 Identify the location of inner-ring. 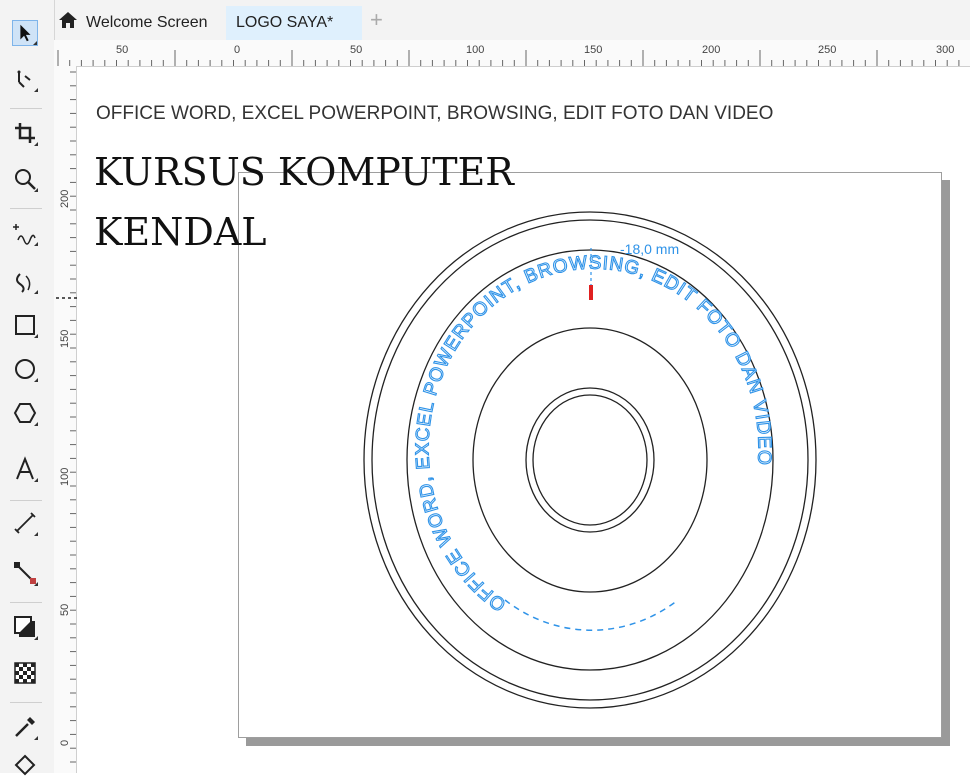
(590, 460).